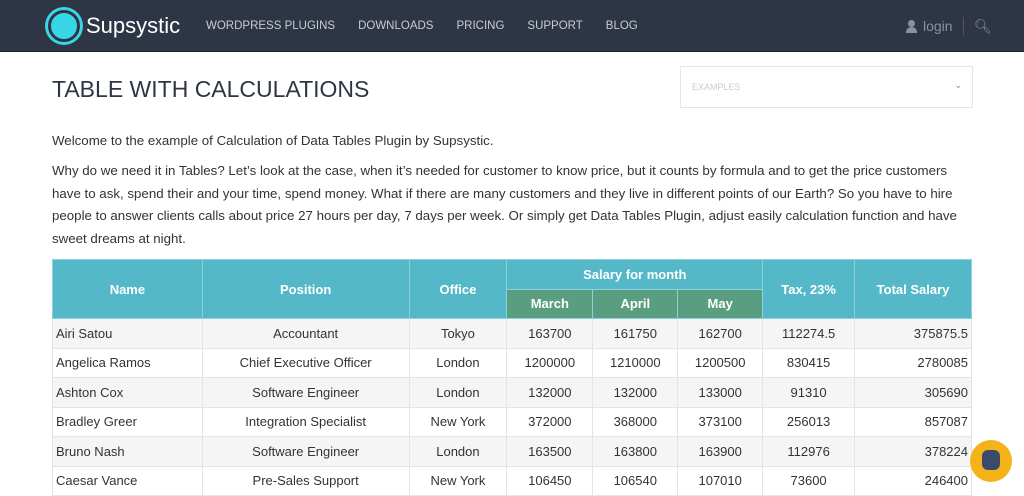 The height and width of the screenshot is (496, 1024). Describe the element at coordinates (64, 26) in the screenshot. I see `gear-logo-icon` at that location.